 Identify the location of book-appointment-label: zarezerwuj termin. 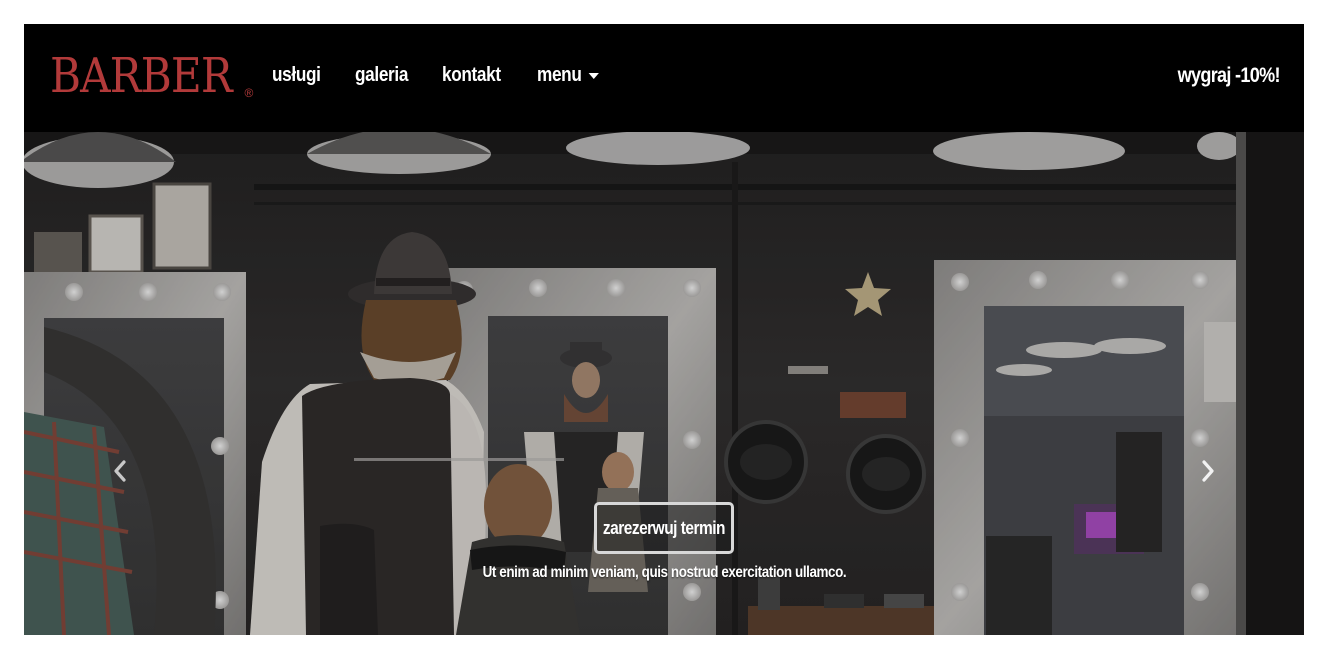
(664, 527).